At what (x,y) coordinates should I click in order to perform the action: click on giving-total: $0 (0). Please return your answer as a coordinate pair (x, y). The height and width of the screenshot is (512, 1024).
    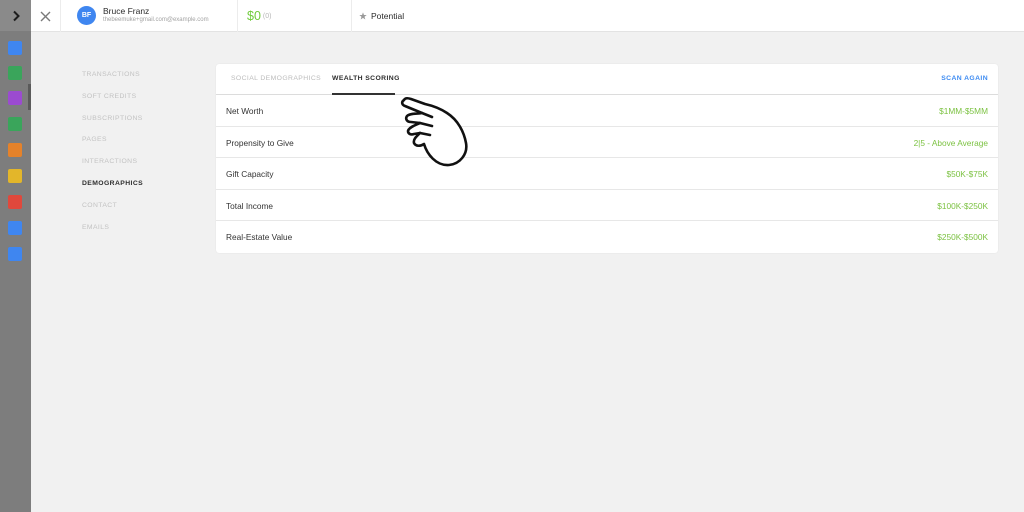
    Looking at the image, I should click on (259, 16).